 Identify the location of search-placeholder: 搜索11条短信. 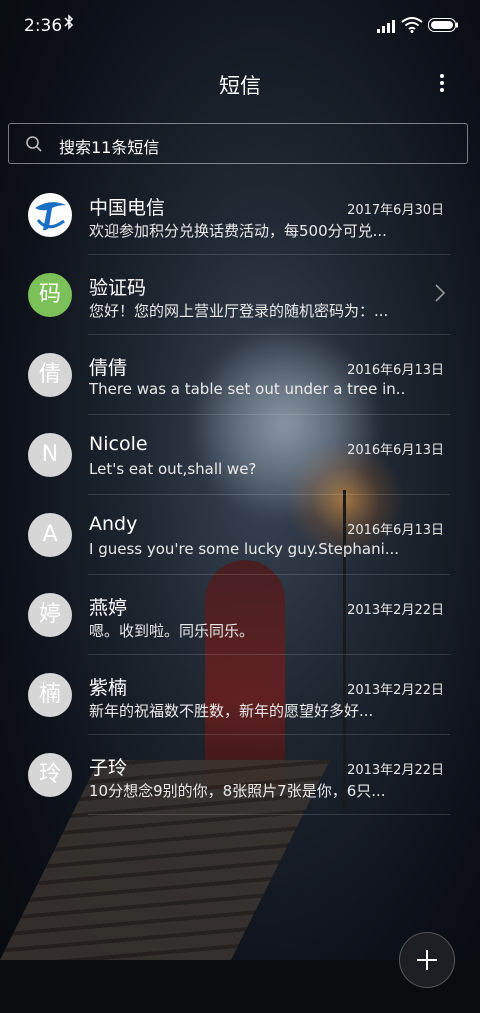
(109, 147).